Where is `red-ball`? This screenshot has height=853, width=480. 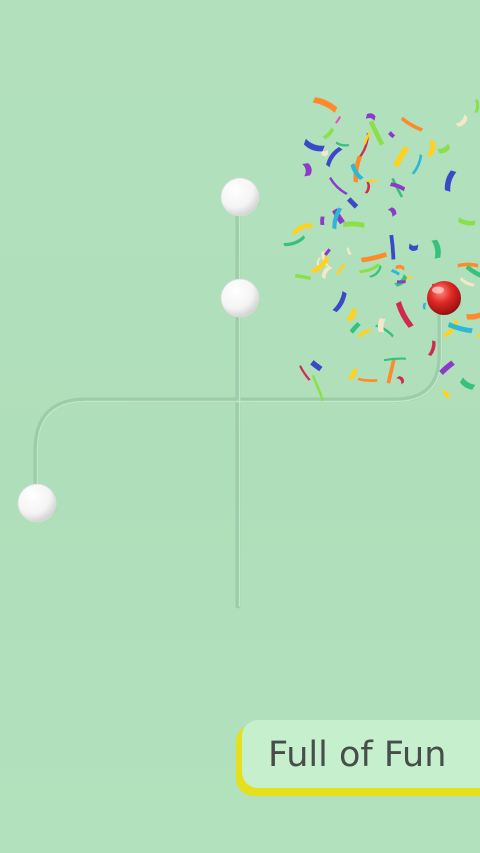 red-ball is located at coordinates (444, 298).